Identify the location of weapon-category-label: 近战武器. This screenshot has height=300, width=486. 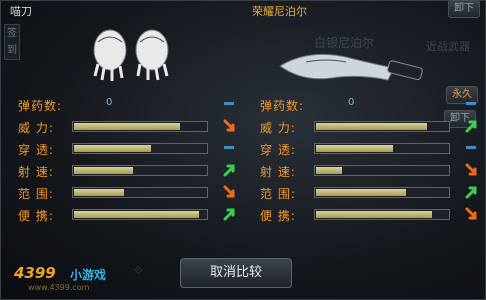
(448, 46).